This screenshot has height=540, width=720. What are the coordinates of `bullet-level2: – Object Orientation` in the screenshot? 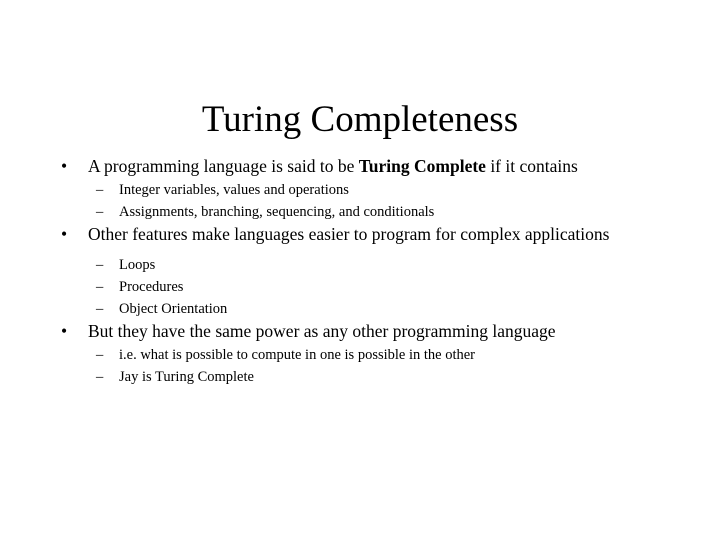 It's located at (364, 309).